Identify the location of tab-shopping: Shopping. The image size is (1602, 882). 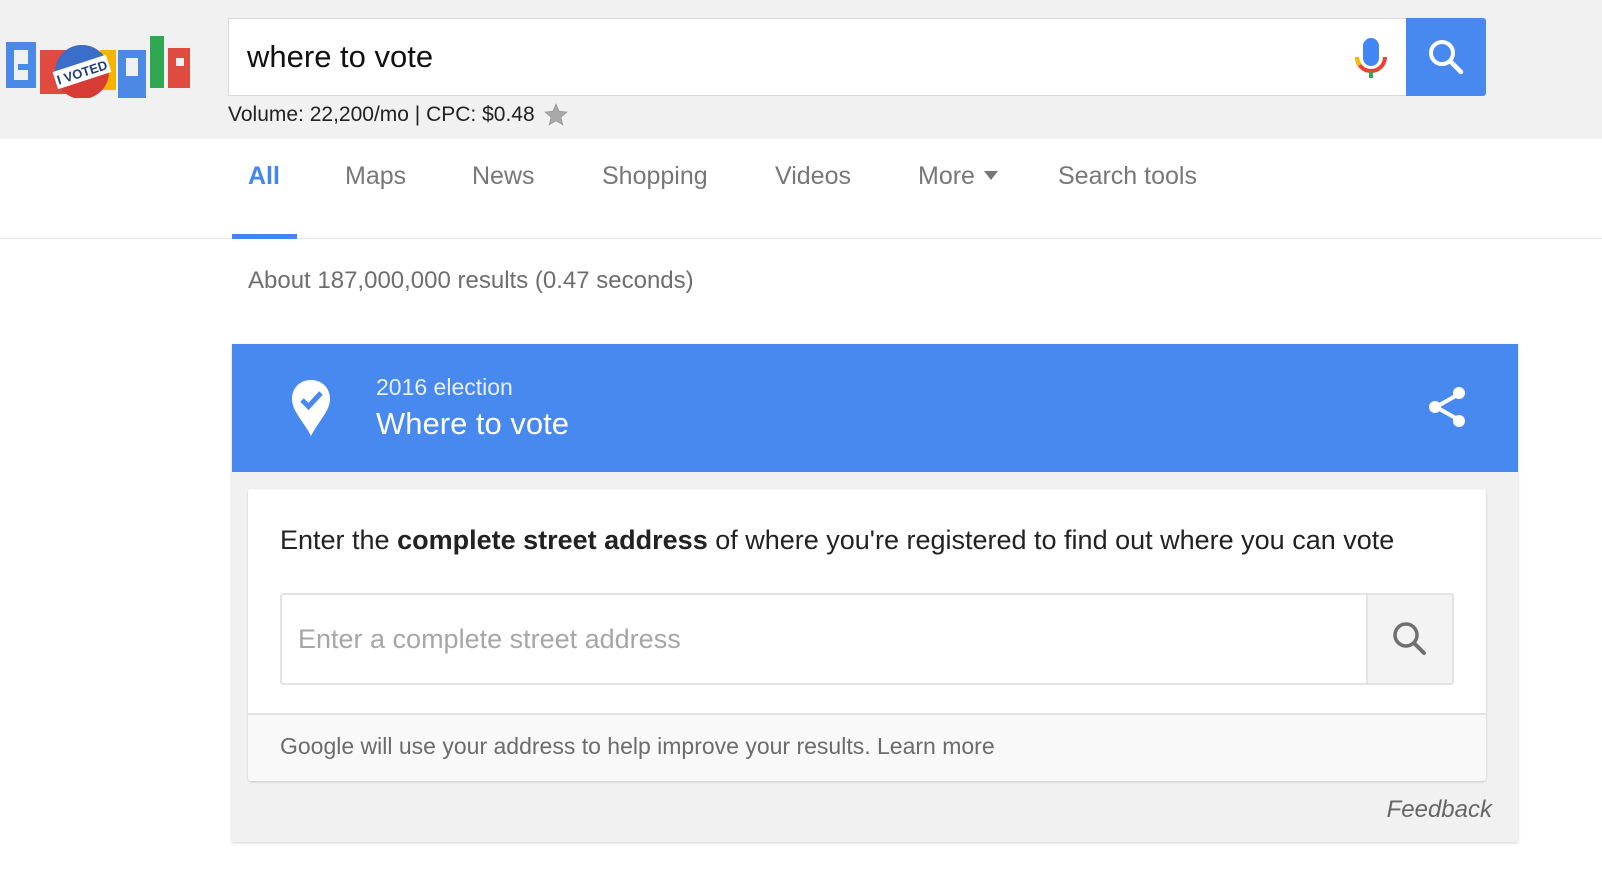
(655, 188).